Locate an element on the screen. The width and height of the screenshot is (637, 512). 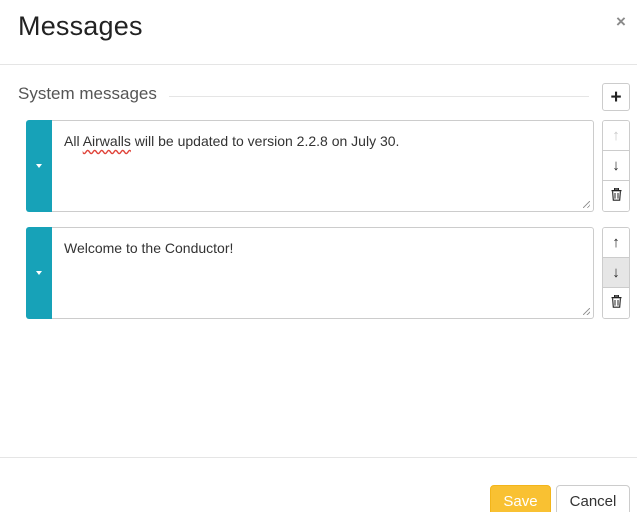
close-icon: × is located at coordinates (621, 22).